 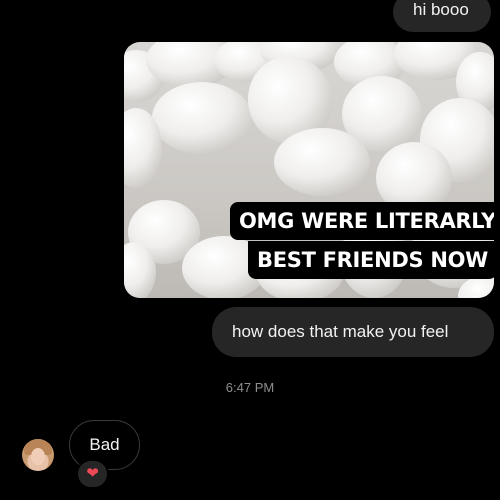 I want to click on message-text: how does that make you feel, so click(x=340, y=331).